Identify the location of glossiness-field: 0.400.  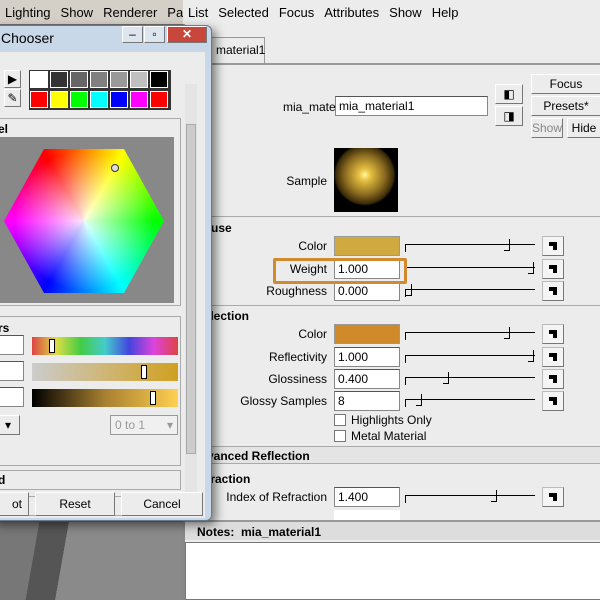
(367, 379).